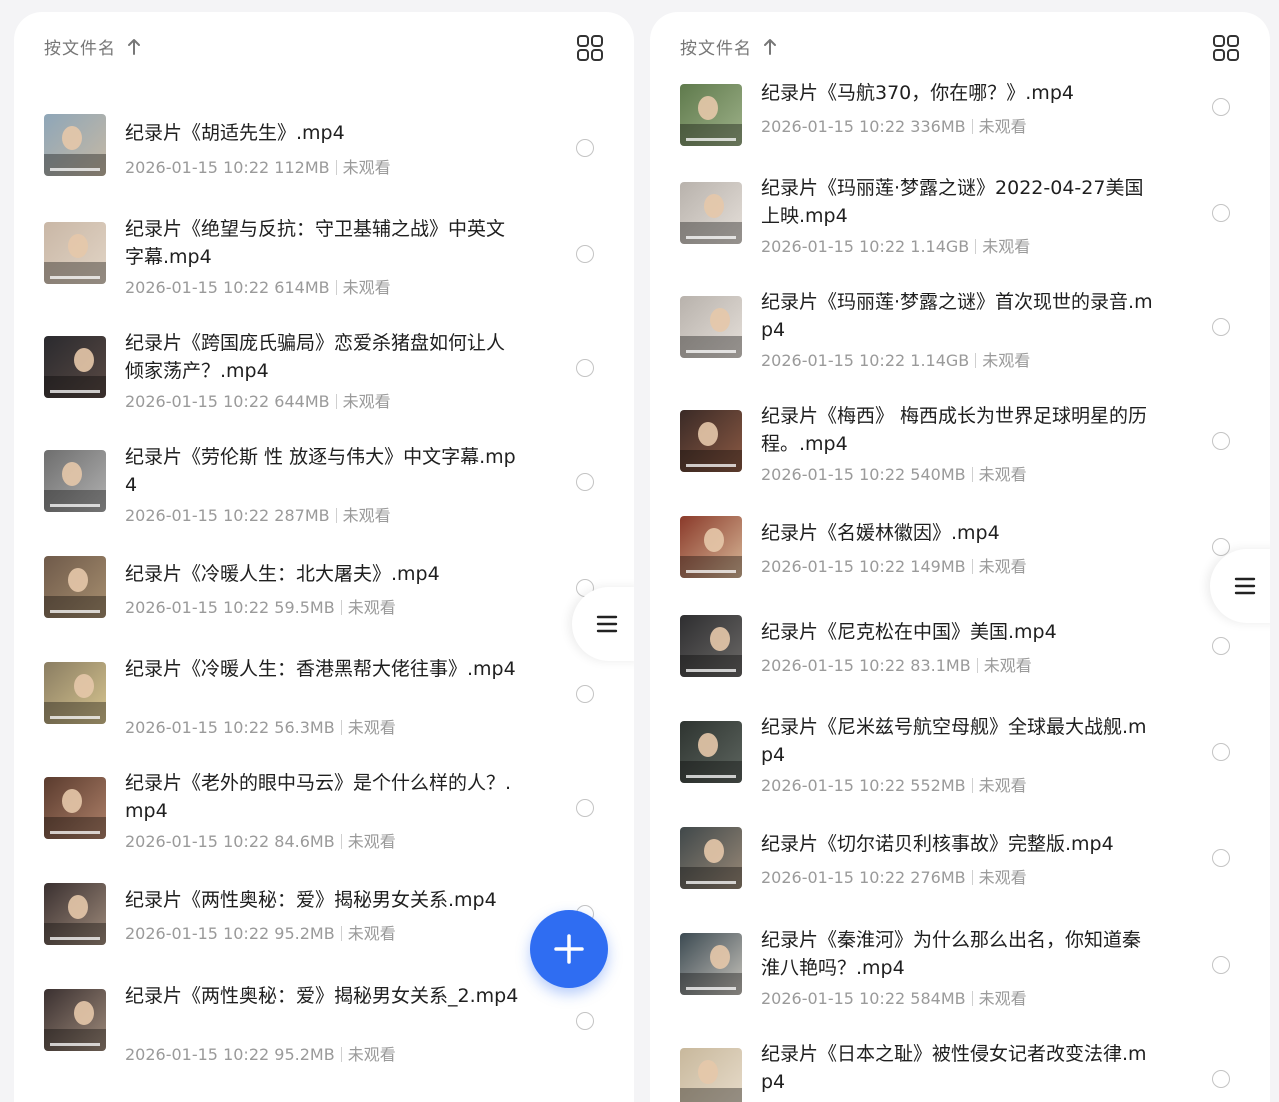 This screenshot has height=1102, width=1279. Describe the element at coordinates (322, 243) in the screenshot. I see `file-title: 纪录片《绝望与反抗：守卫基辅之战》中英文字幕.mp4` at that location.